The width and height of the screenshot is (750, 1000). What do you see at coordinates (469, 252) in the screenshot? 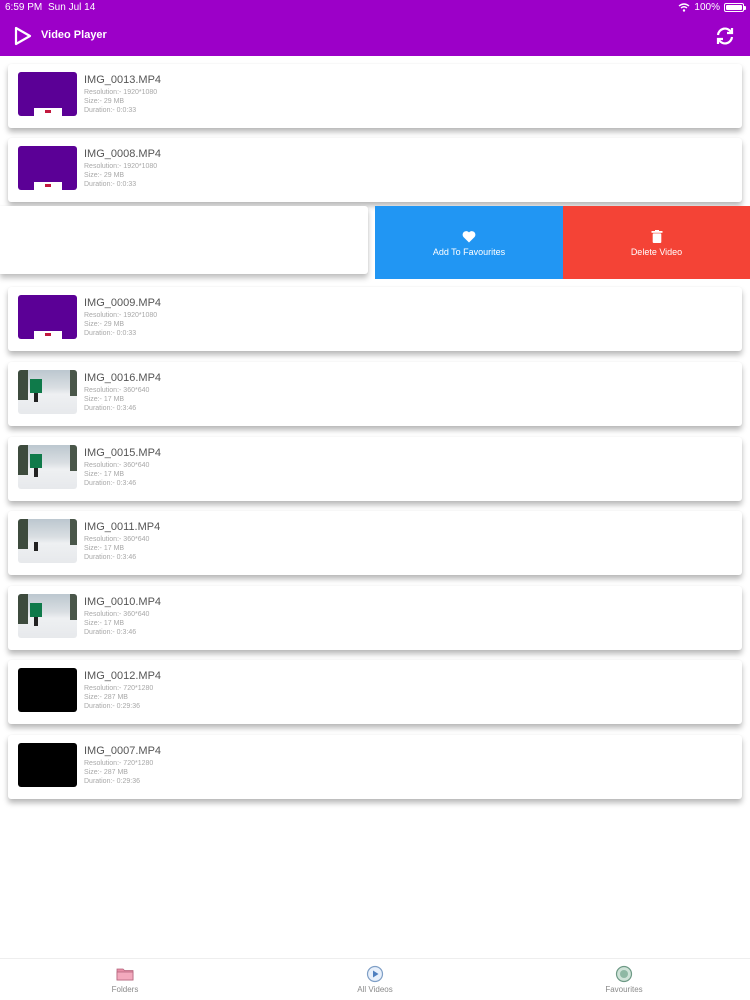
I see `add-to-favourites-label: Add To Favourites` at bounding box center [469, 252].